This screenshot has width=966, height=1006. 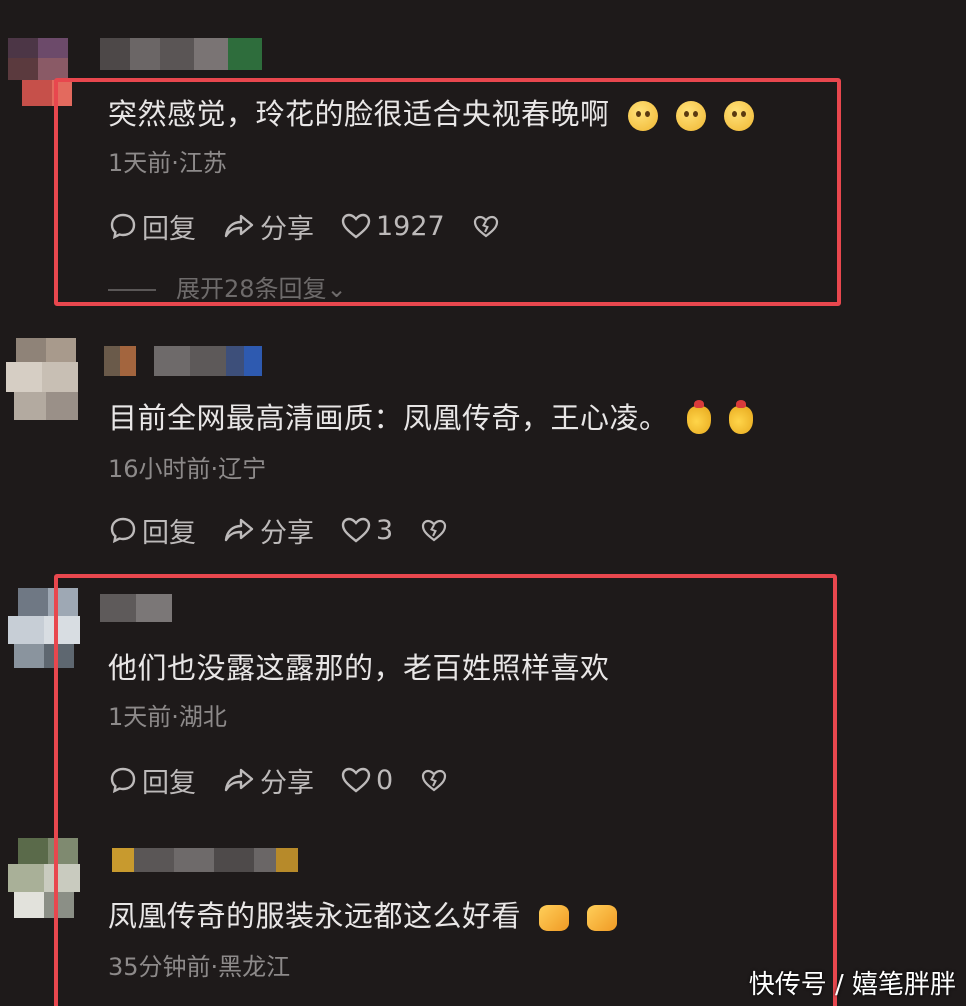 What do you see at coordinates (239, 530) in the screenshot?
I see `share-arrow-icon` at bounding box center [239, 530].